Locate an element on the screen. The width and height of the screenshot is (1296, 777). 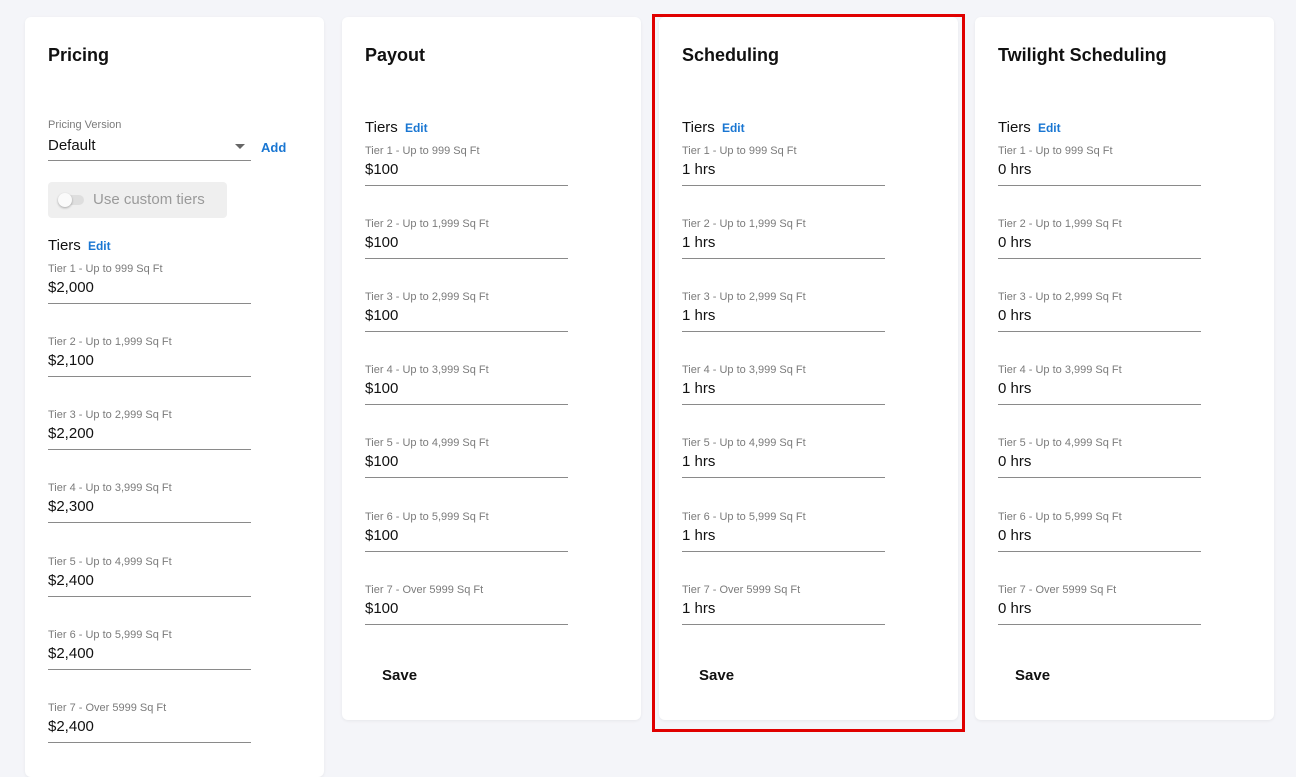
pricing-tier-4-field: Tier 4 - Up to 3,999 Sq Ft $2,300 is located at coordinates (149, 502).